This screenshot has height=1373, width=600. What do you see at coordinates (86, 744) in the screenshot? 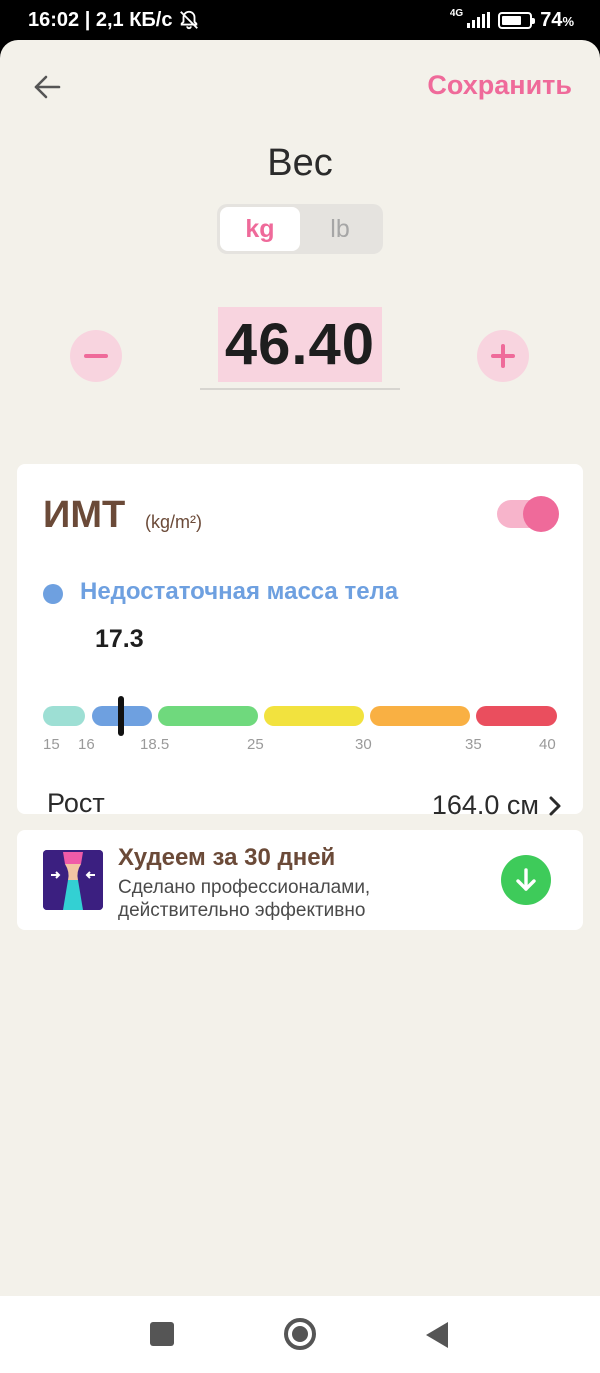
I see `bmi-tick-label: 16` at bounding box center [86, 744].